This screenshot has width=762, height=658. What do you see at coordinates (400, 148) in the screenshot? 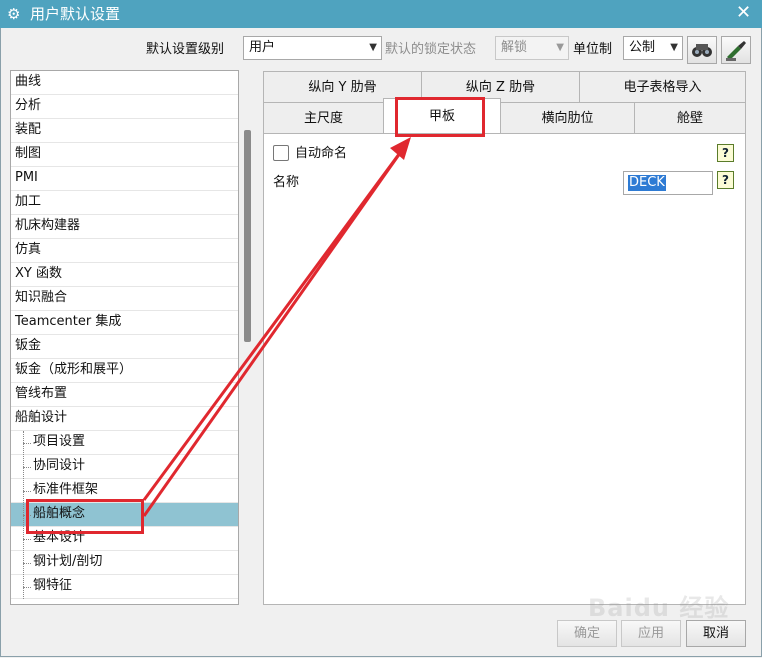
I see `annotation-arrowhead` at bounding box center [400, 148].